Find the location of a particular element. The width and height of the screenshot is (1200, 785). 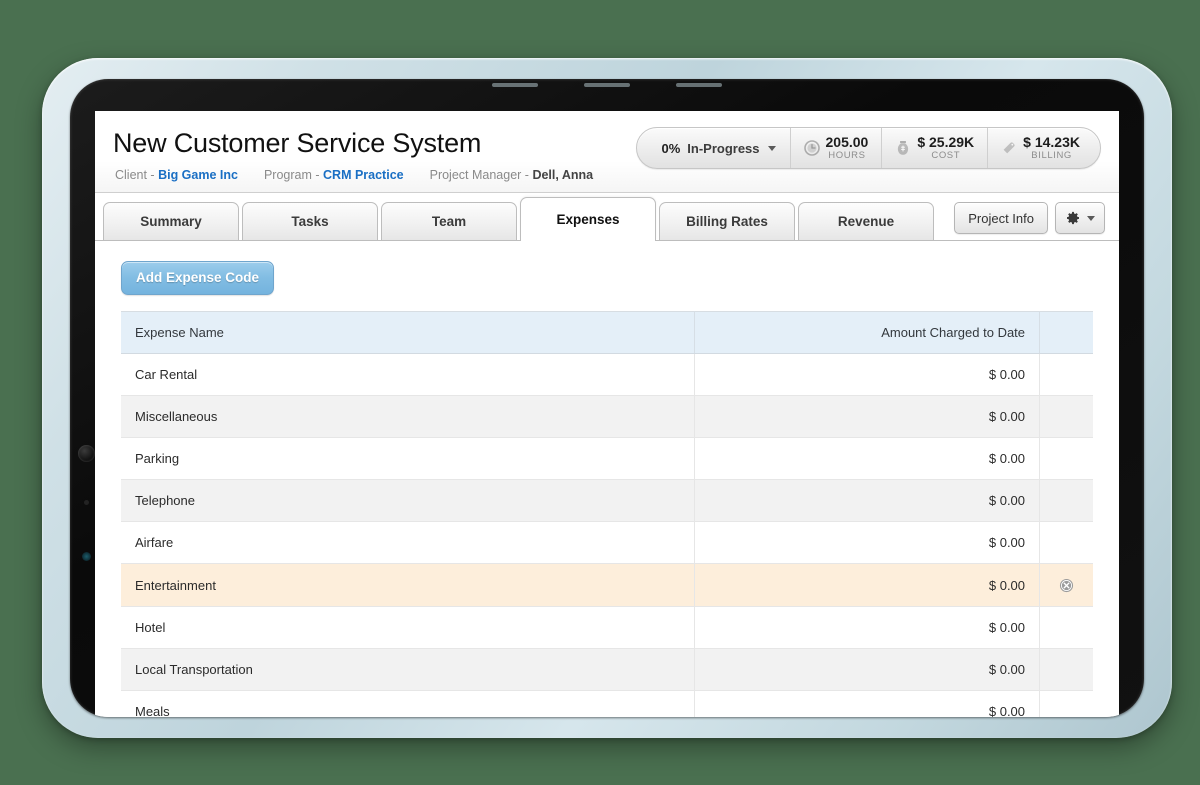

meta-pm-value: Dell, Anna is located at coordinates (563, 175).